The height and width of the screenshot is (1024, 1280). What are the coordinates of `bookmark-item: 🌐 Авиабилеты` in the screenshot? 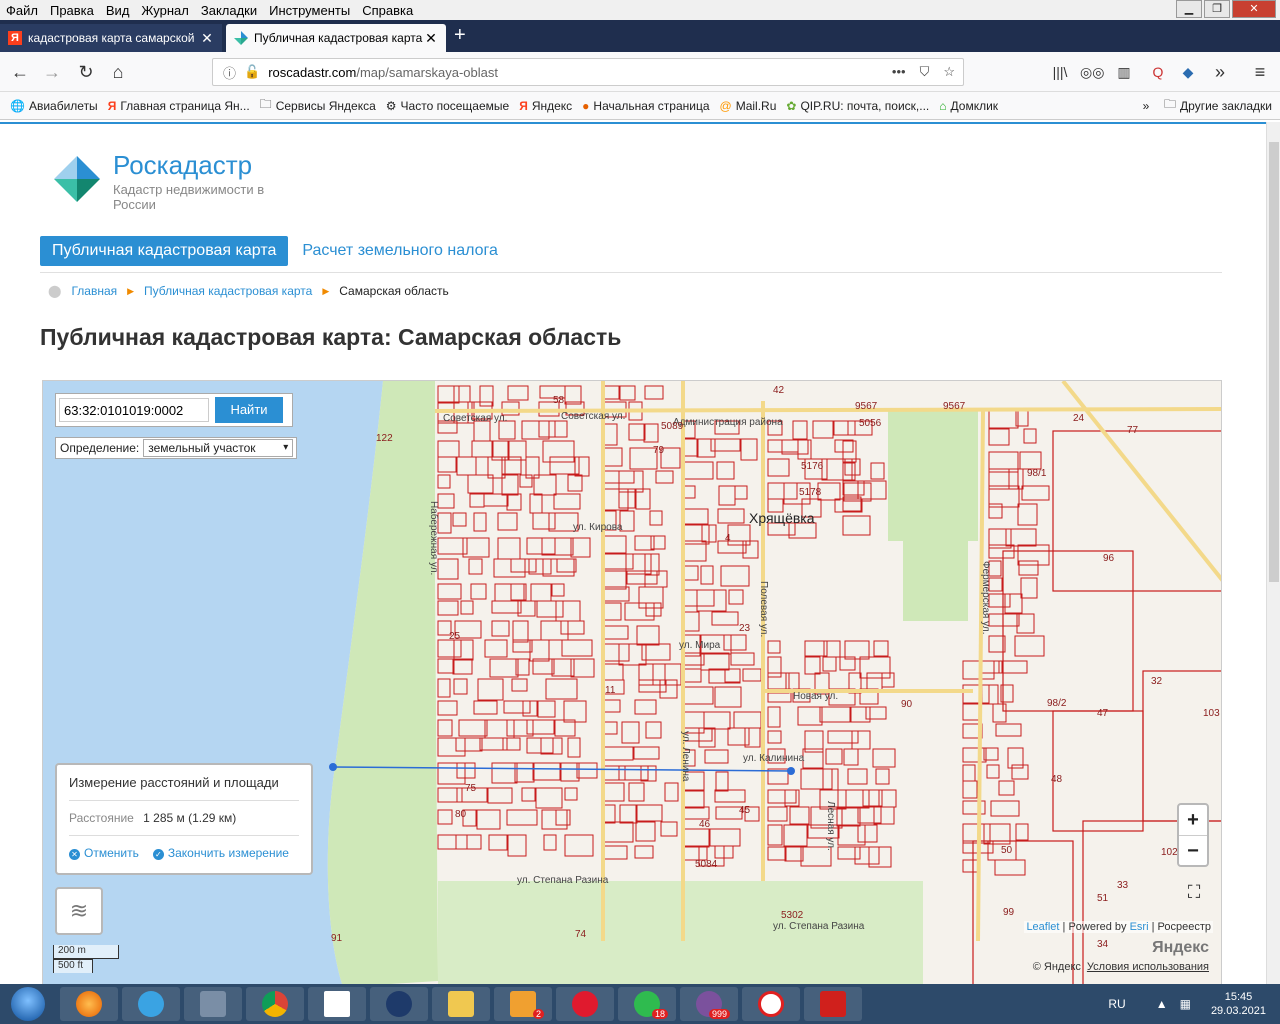 It's located at (54, 106).